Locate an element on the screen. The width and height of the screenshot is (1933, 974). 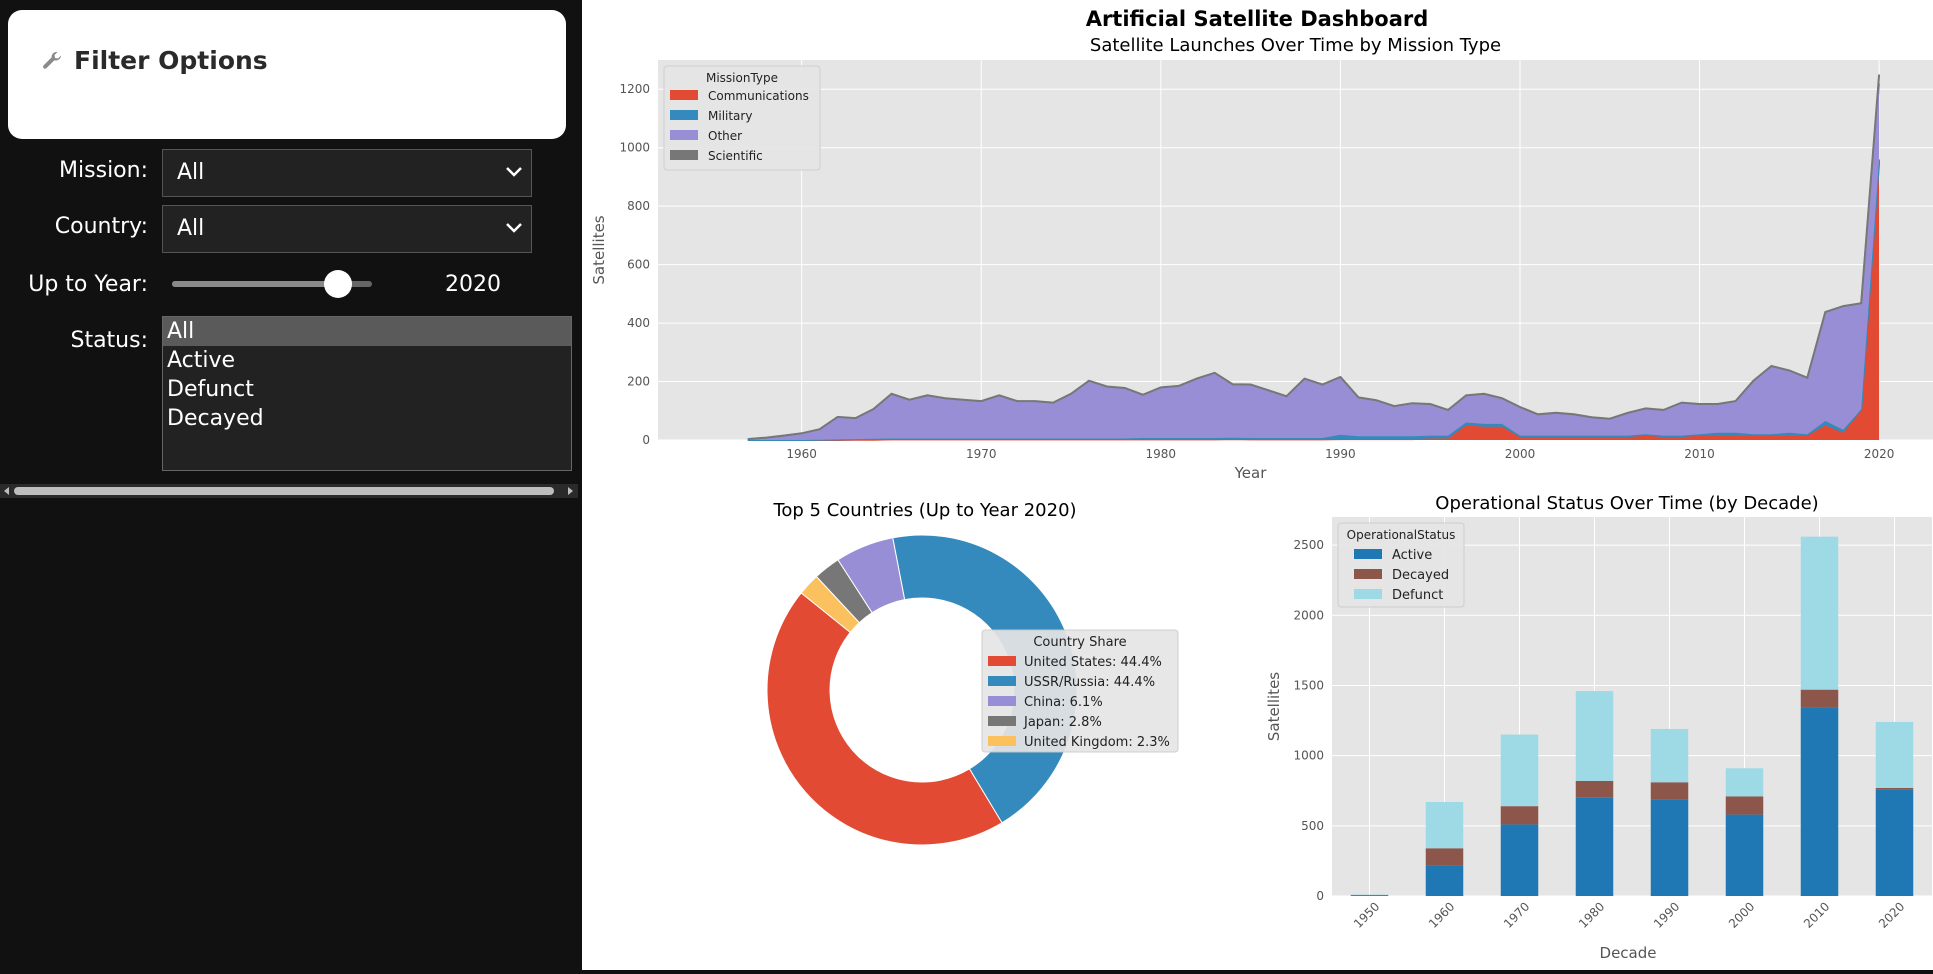
bar-active-2010 is located at coordinates (1820, 802).